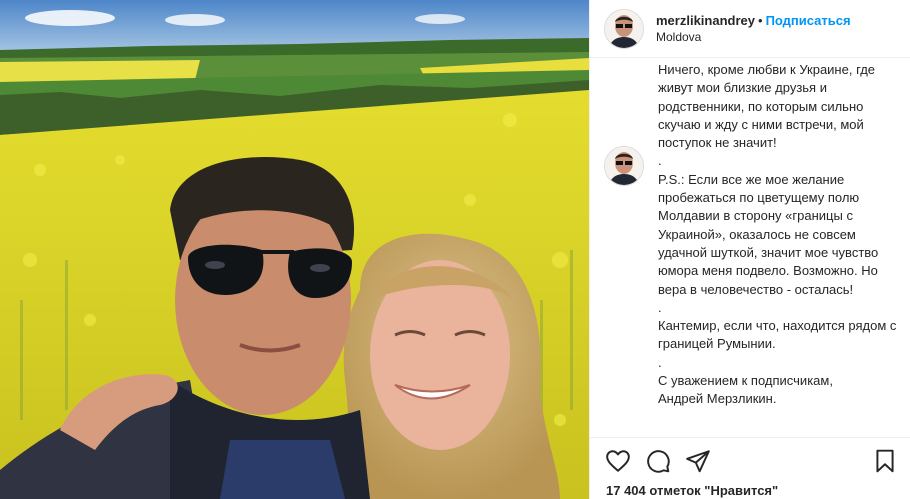 The height and width of the screenshot is (499, 910). I want to click on comment-icon, so click(658, 461).